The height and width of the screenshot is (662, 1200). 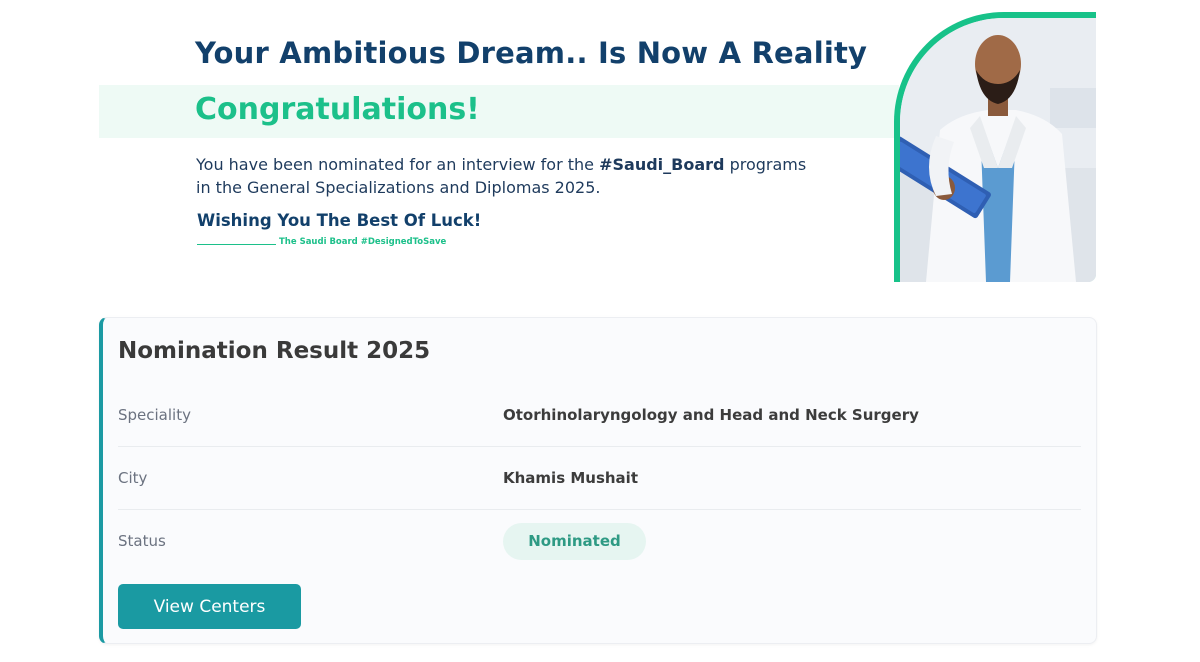 I want to click on view-centers-button: View Centers, so click(x=209, y=606).